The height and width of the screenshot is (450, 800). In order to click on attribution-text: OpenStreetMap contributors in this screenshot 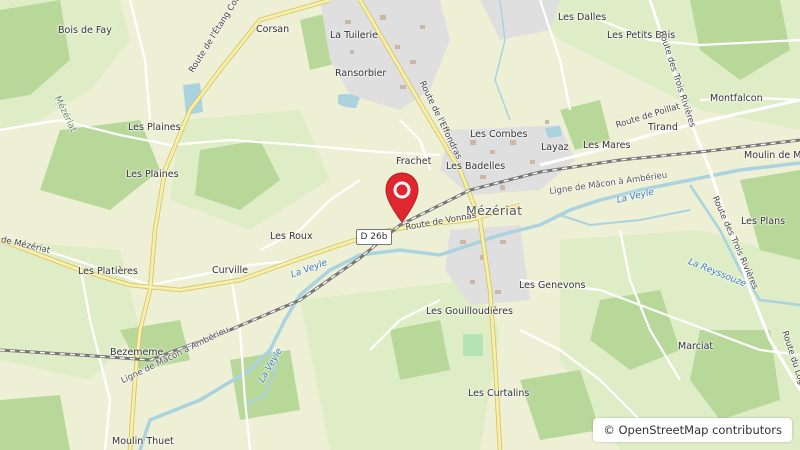, I will do `click(700, 430)`.